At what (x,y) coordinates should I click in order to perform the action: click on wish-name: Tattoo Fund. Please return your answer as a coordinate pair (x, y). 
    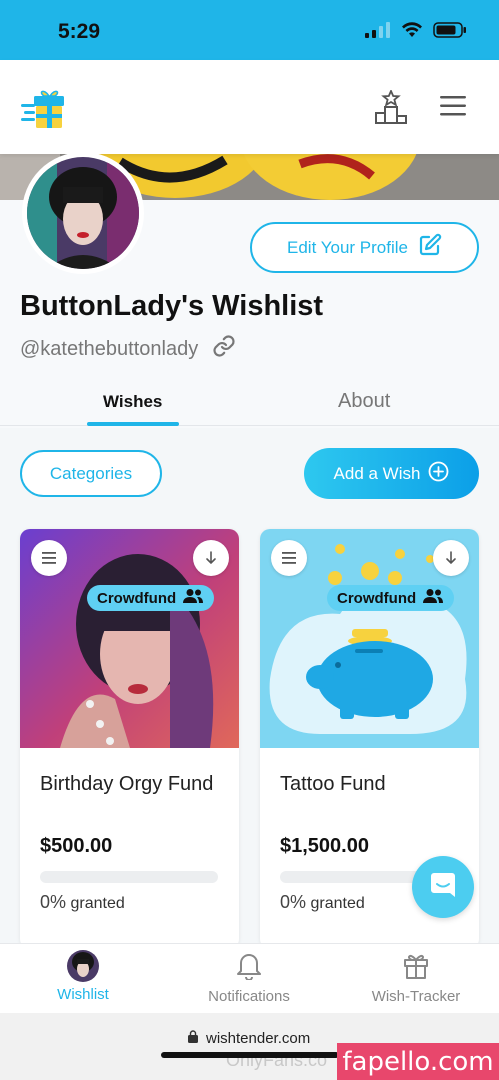
    Looking at the image, I should click on (333, 784).